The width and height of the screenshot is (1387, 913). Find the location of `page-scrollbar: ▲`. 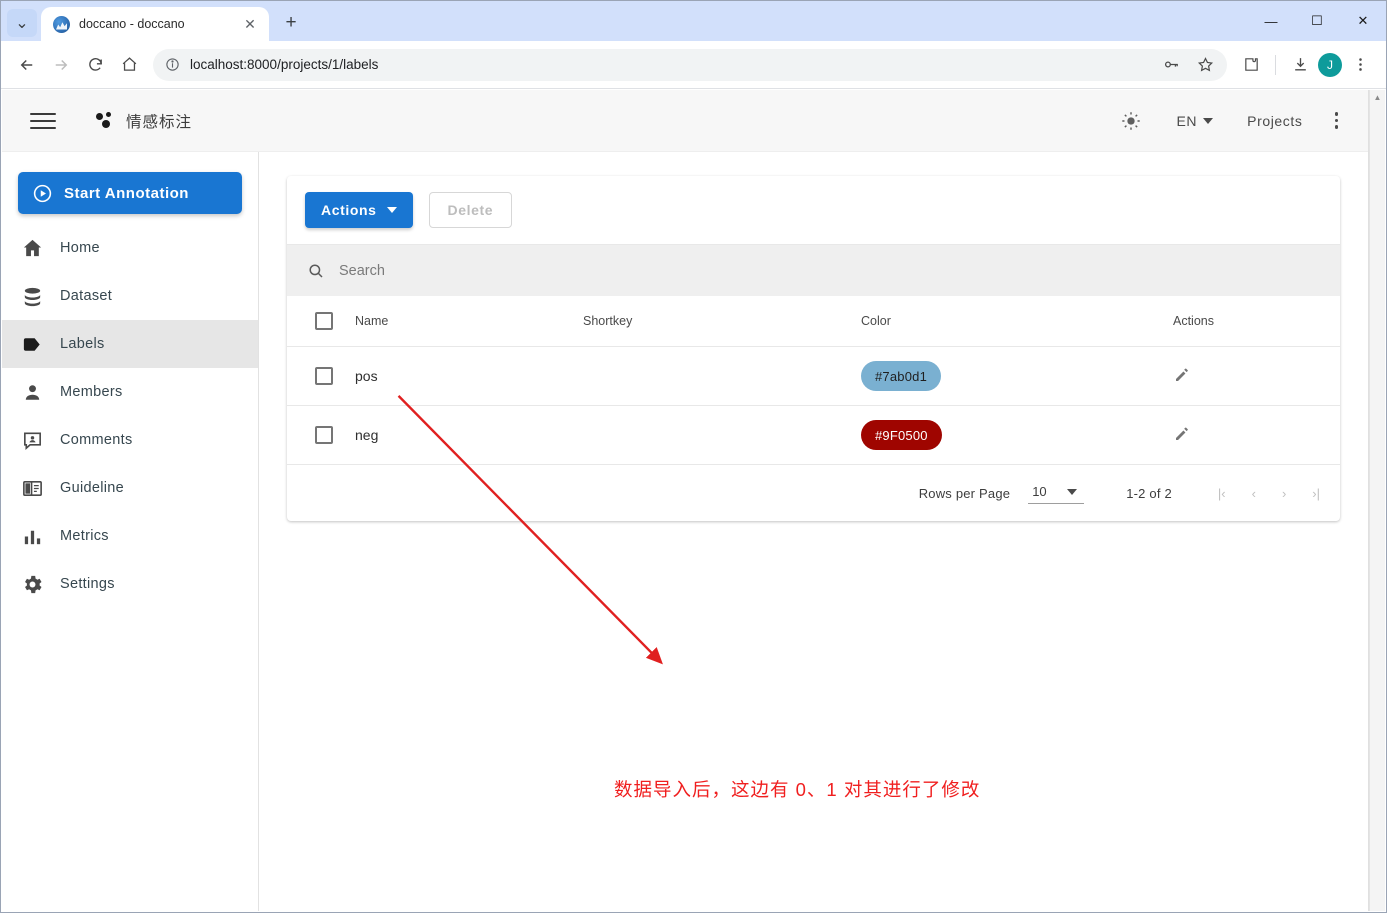

page-scrollbar: ▲ is located at coordinates (1377, 500).